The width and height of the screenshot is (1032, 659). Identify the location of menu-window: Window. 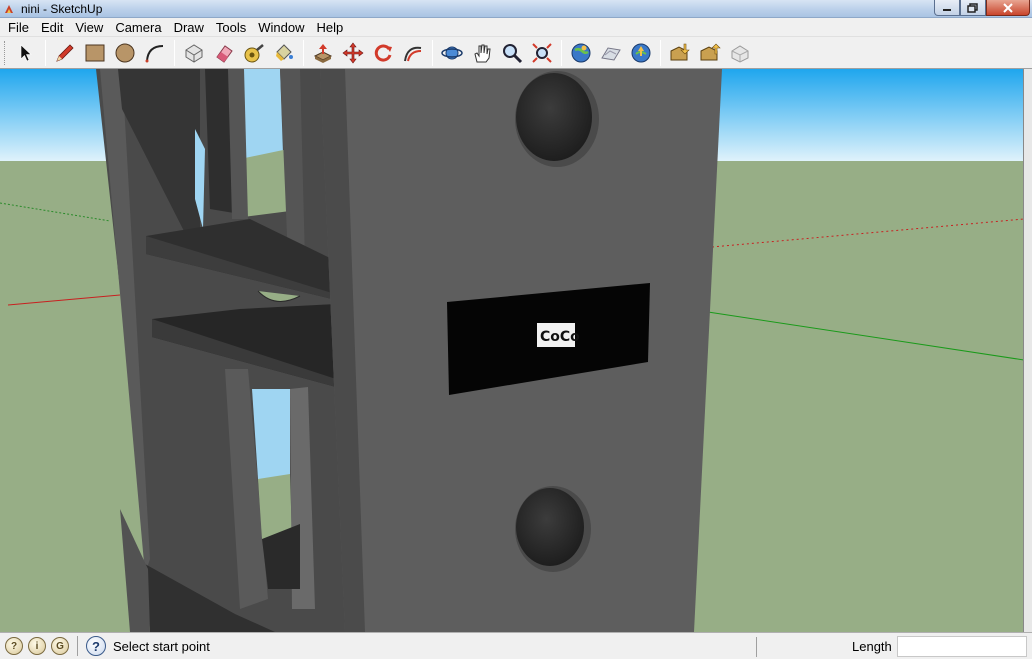
(281, 27).